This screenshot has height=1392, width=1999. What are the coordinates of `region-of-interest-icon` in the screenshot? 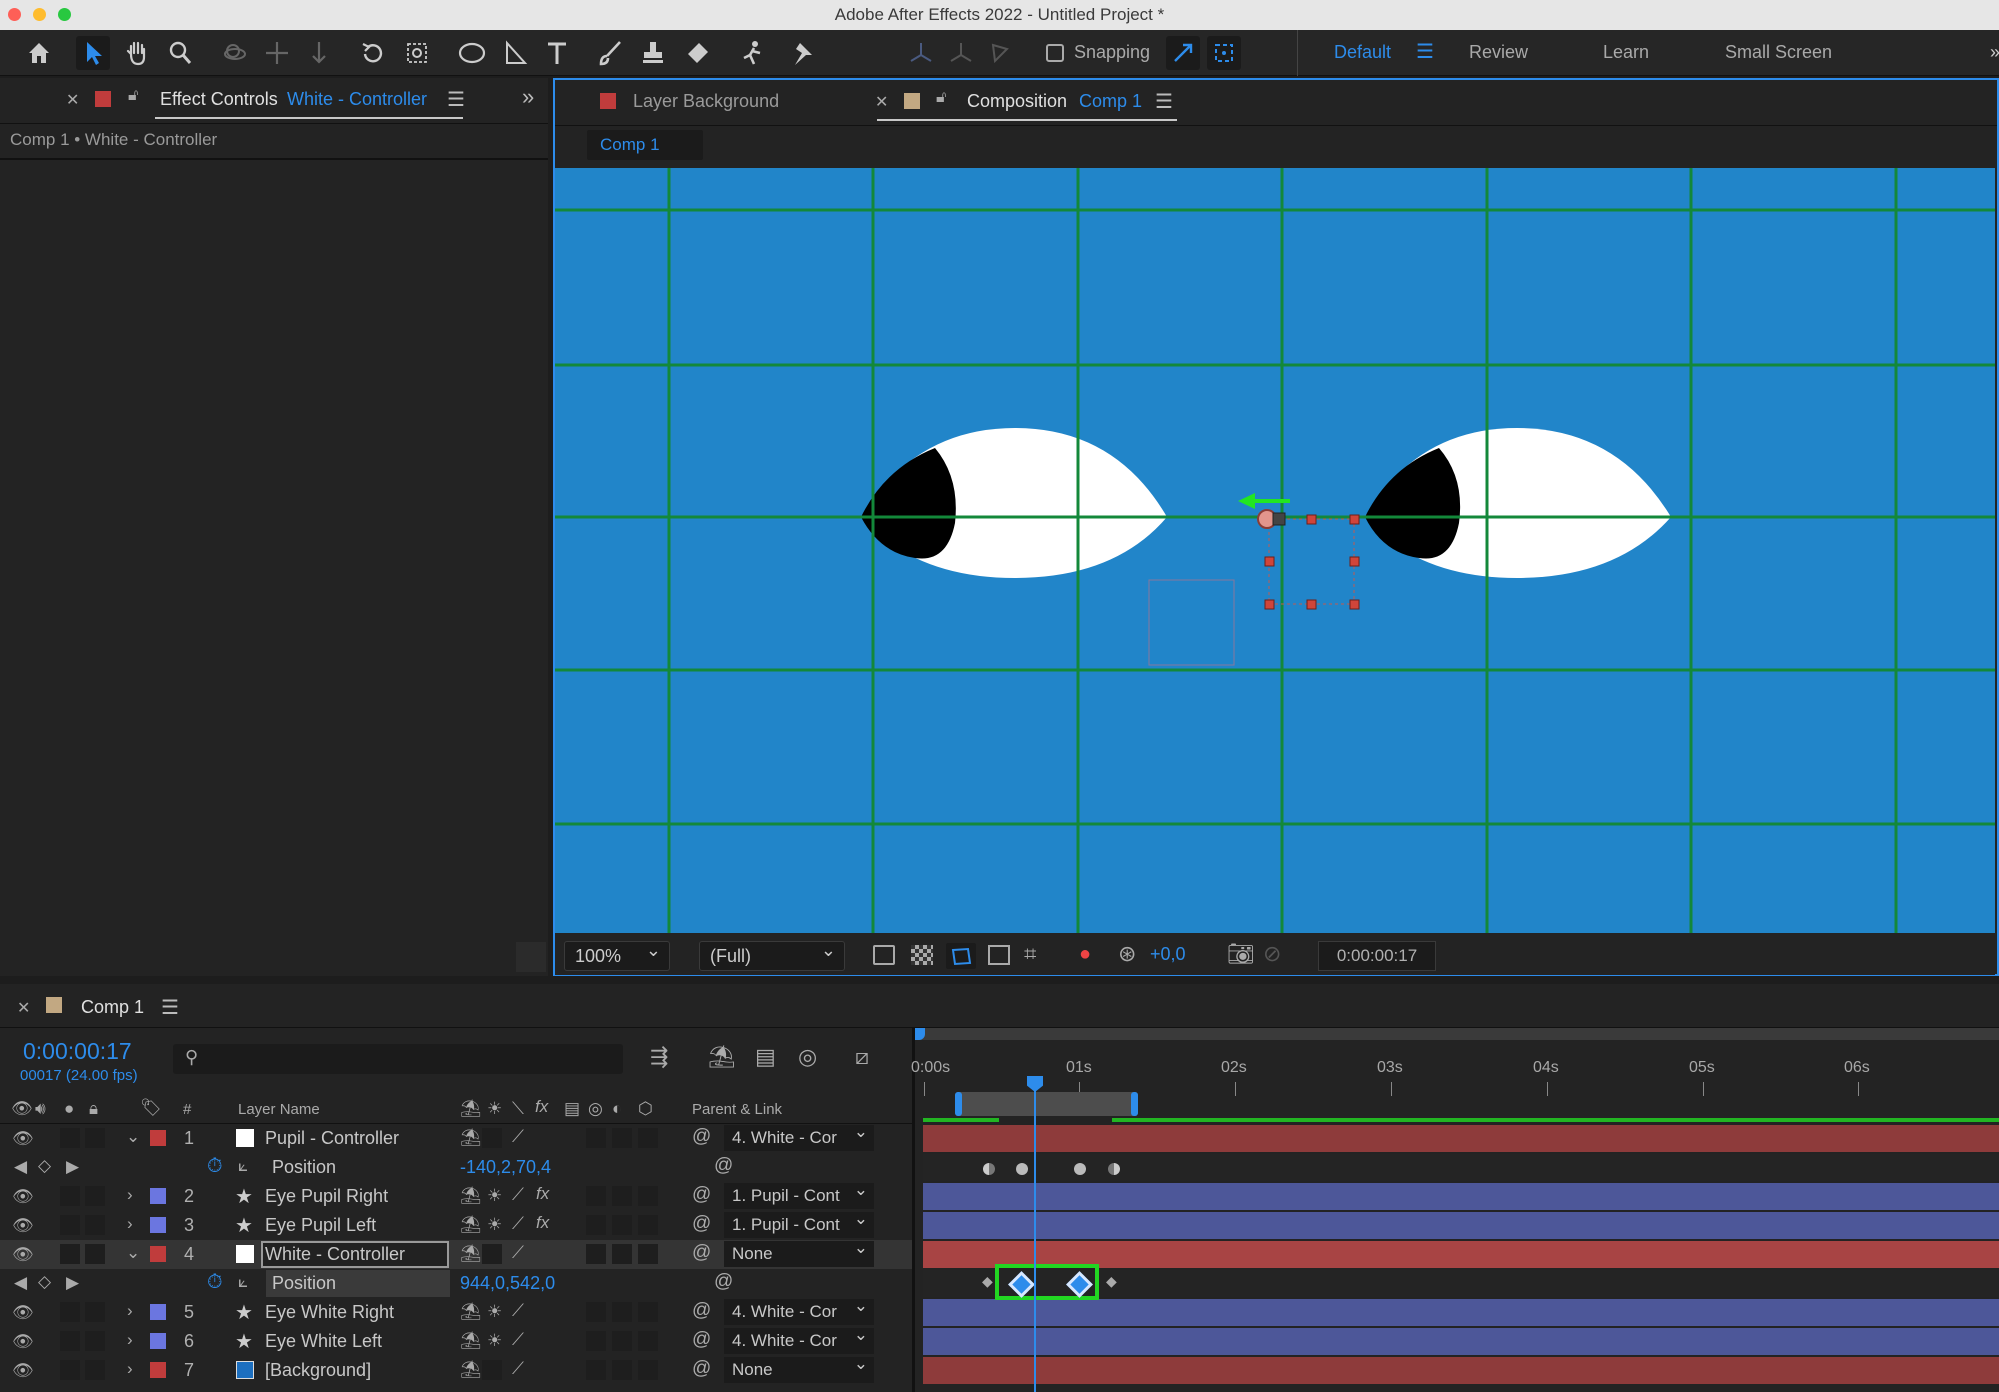 It's located at (999, 955).